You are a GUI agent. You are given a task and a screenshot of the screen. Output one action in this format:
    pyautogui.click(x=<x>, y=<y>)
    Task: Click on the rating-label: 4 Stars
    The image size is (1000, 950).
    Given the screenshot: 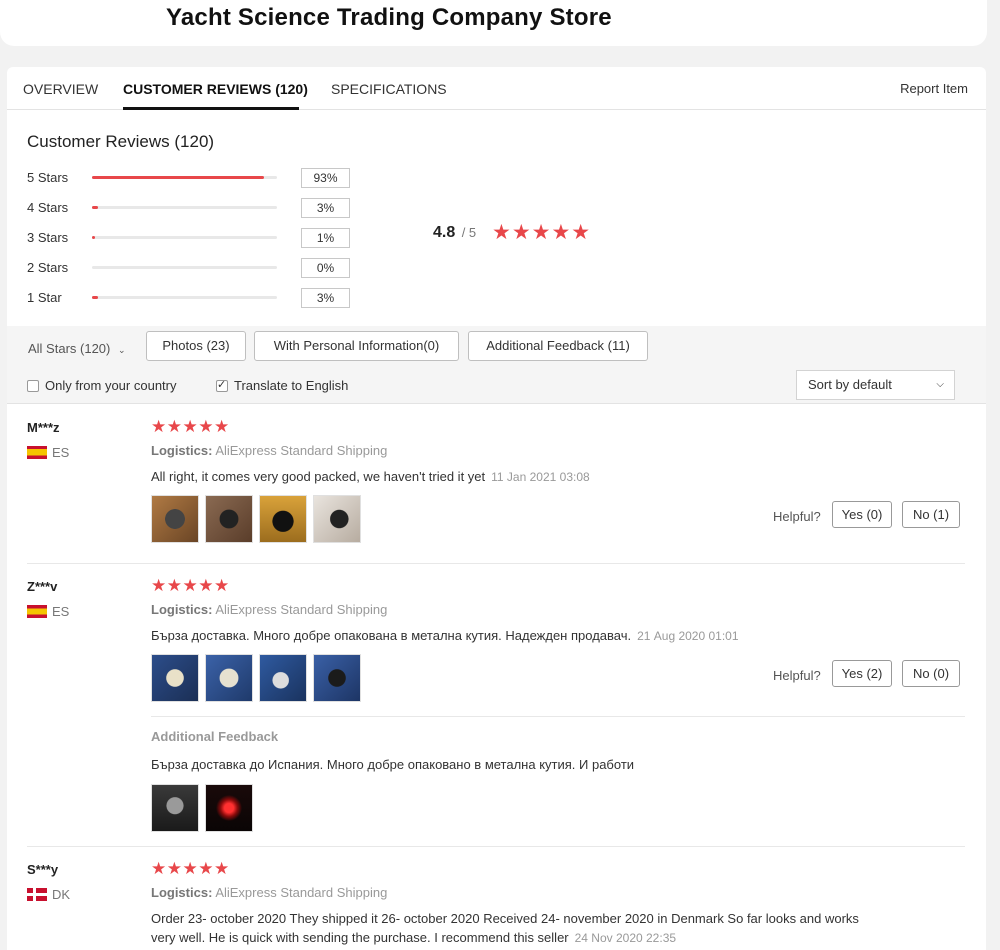 What is the action you would take?
    pyautogui.click(x=48, y=207)
    